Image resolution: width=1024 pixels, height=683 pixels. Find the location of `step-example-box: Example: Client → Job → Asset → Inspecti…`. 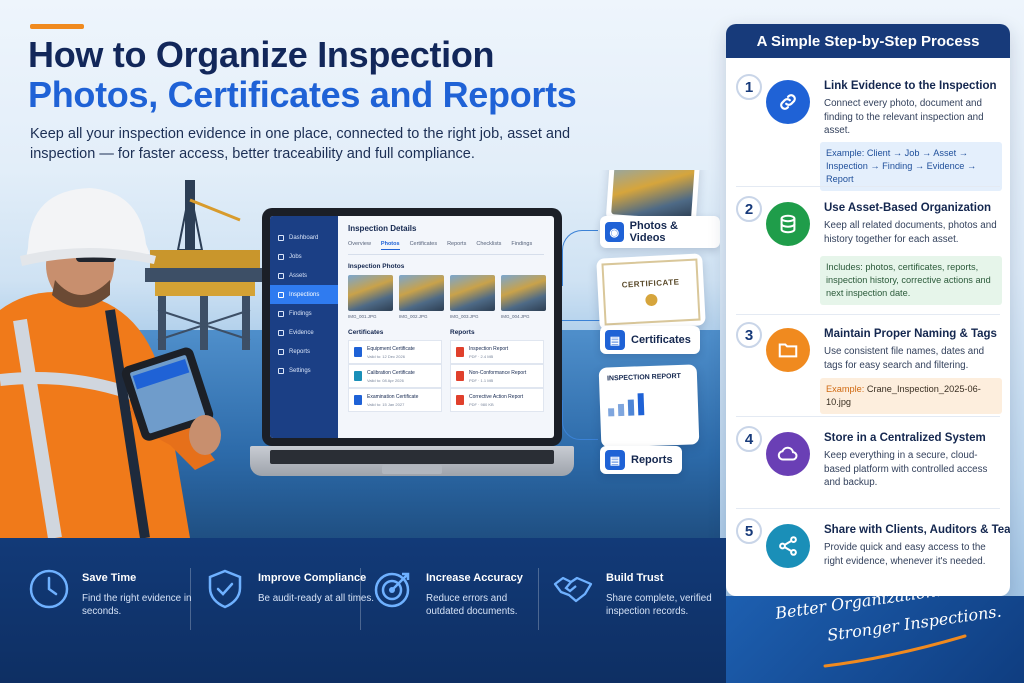

step-example-box: Example: Client → Job → Asset → Inspecti… is located at coordinates (911, 166).